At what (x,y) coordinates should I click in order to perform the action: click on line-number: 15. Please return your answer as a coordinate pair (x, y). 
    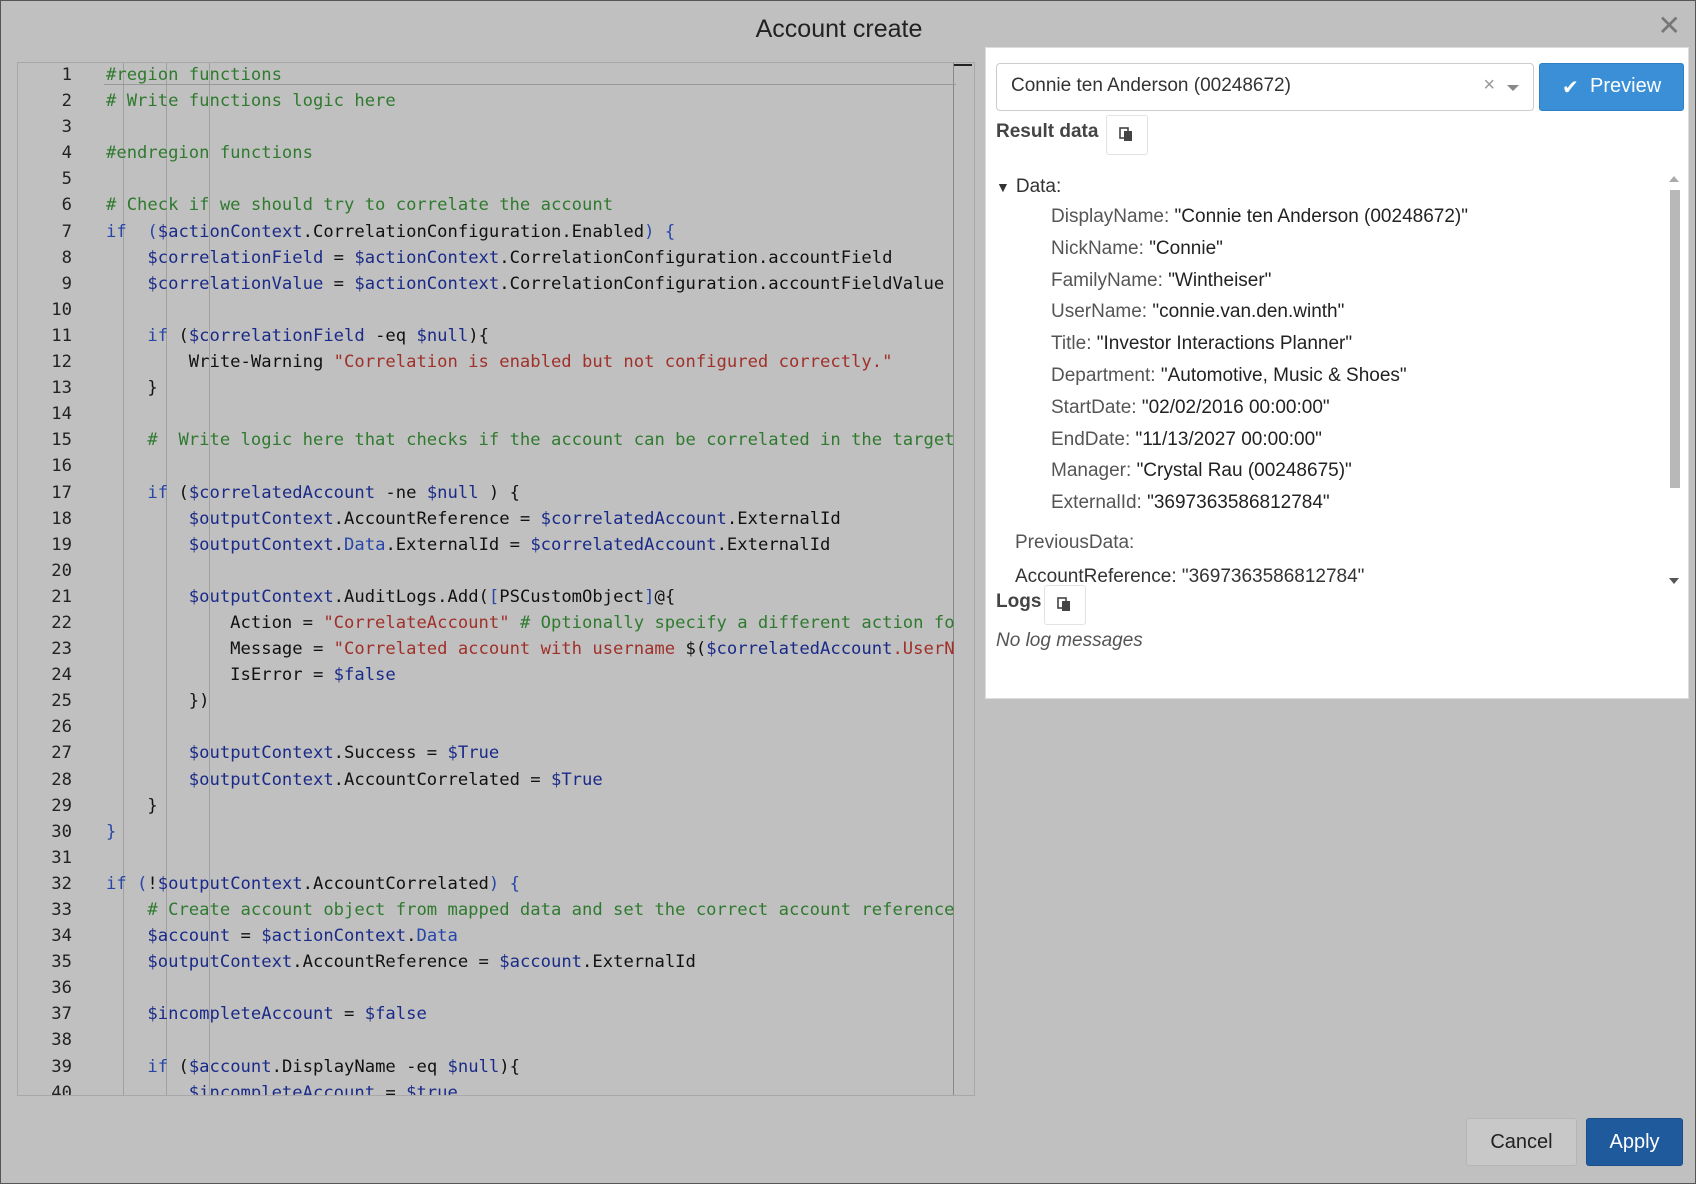
    Looking at the image, I should click on (61, 440).